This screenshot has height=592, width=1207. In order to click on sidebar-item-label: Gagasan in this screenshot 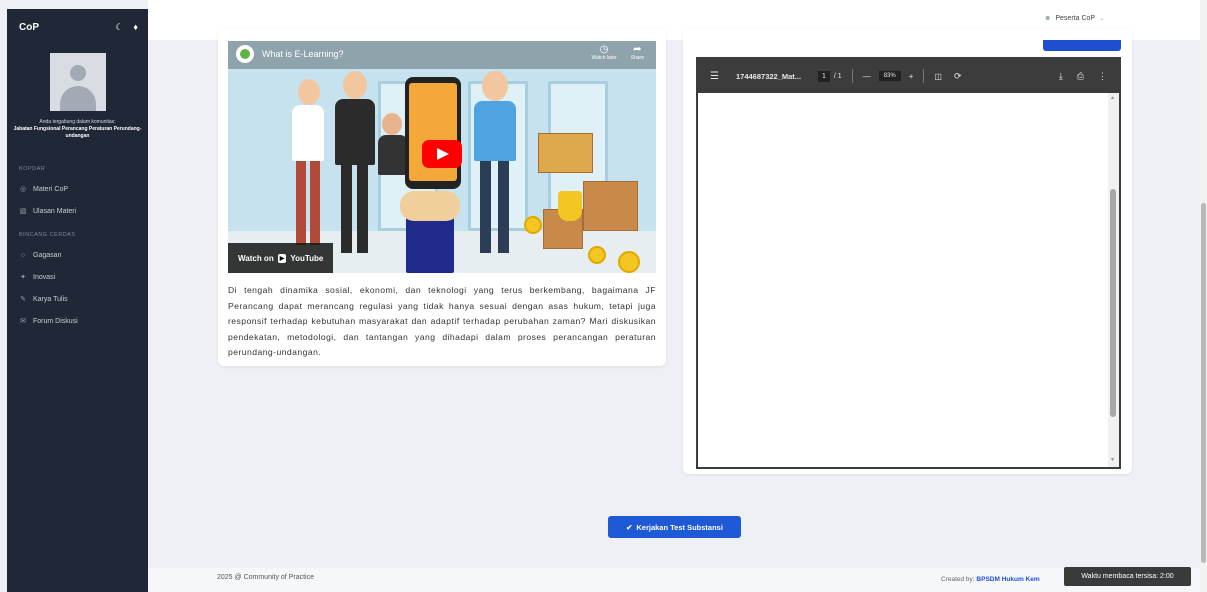, I will do `click(47, 255)`.